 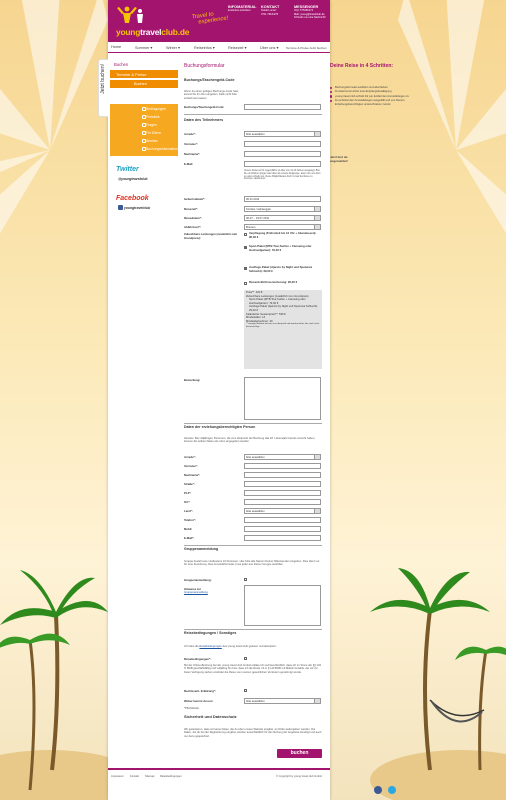 I want to click on panel-item-fragen: Fragen, so click(x=146, y=126).